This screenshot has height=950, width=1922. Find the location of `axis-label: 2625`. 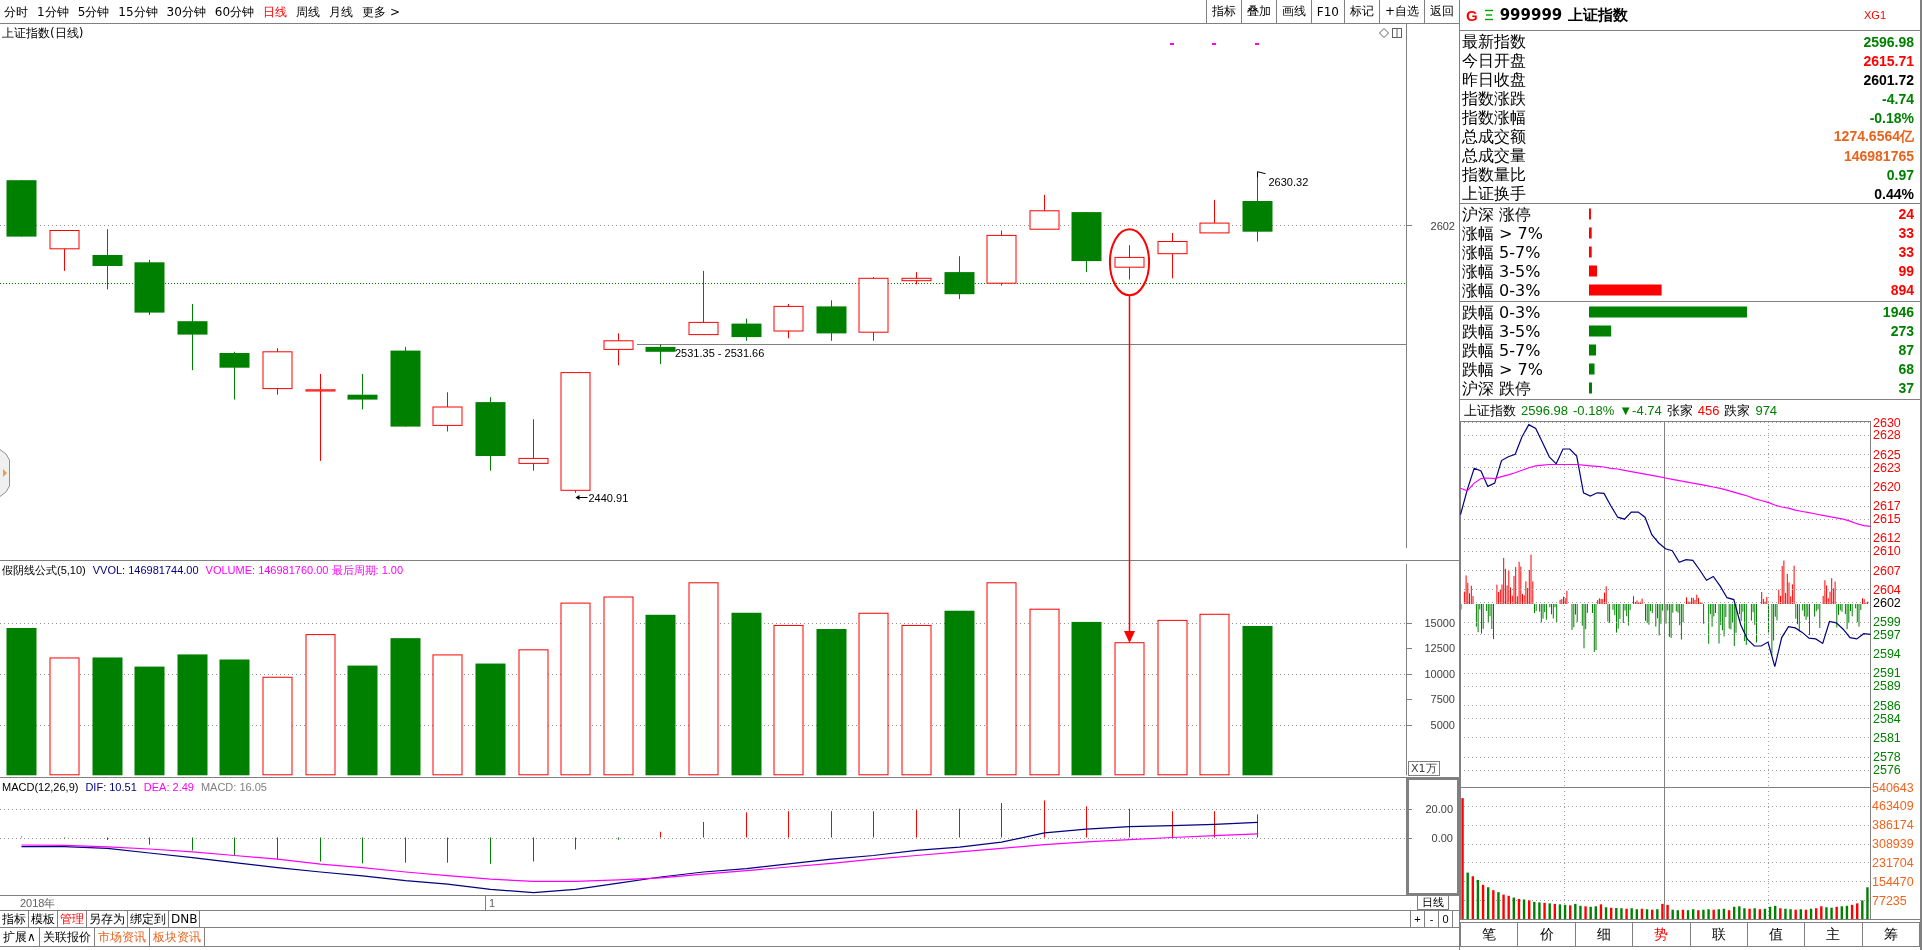

axis-label: 2625 is located at coordinates (1887, 454).